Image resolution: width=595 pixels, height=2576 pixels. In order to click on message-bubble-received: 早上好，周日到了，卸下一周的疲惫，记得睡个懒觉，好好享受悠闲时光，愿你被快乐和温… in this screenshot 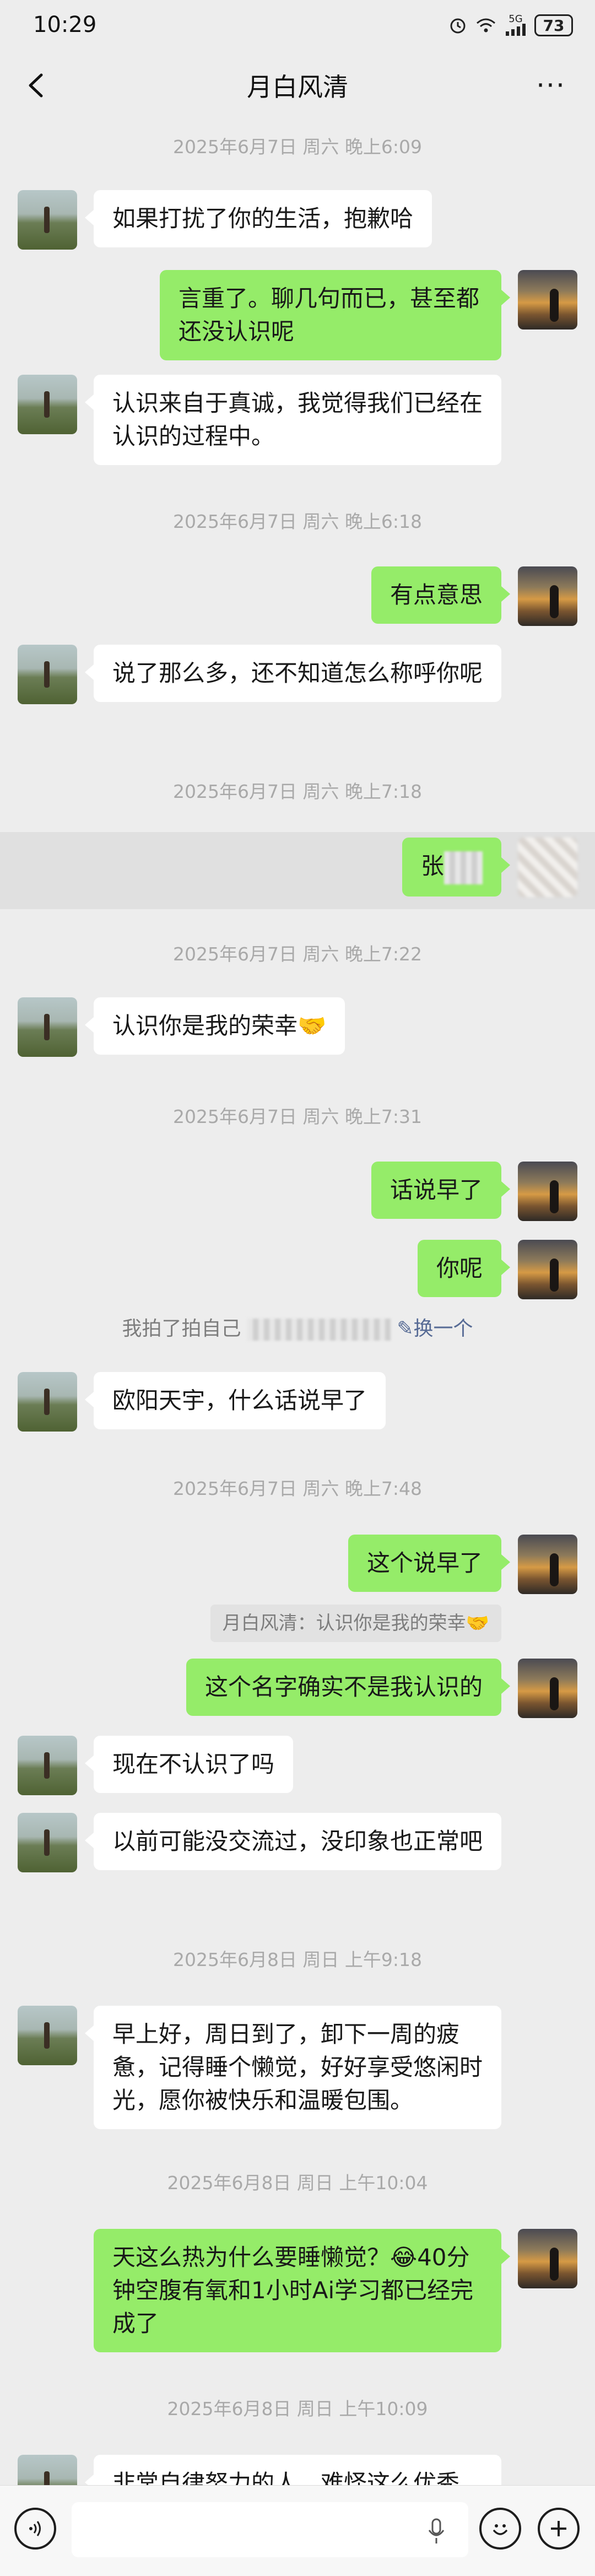, I will do `click(293, 2067)`.